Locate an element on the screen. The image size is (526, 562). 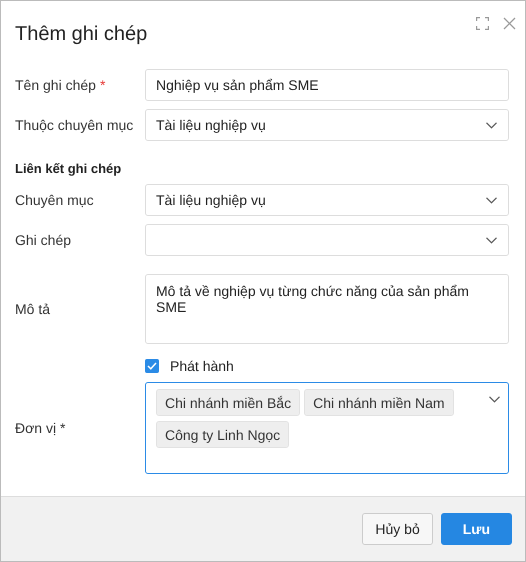
select-field is located at coordinates (327, 240).